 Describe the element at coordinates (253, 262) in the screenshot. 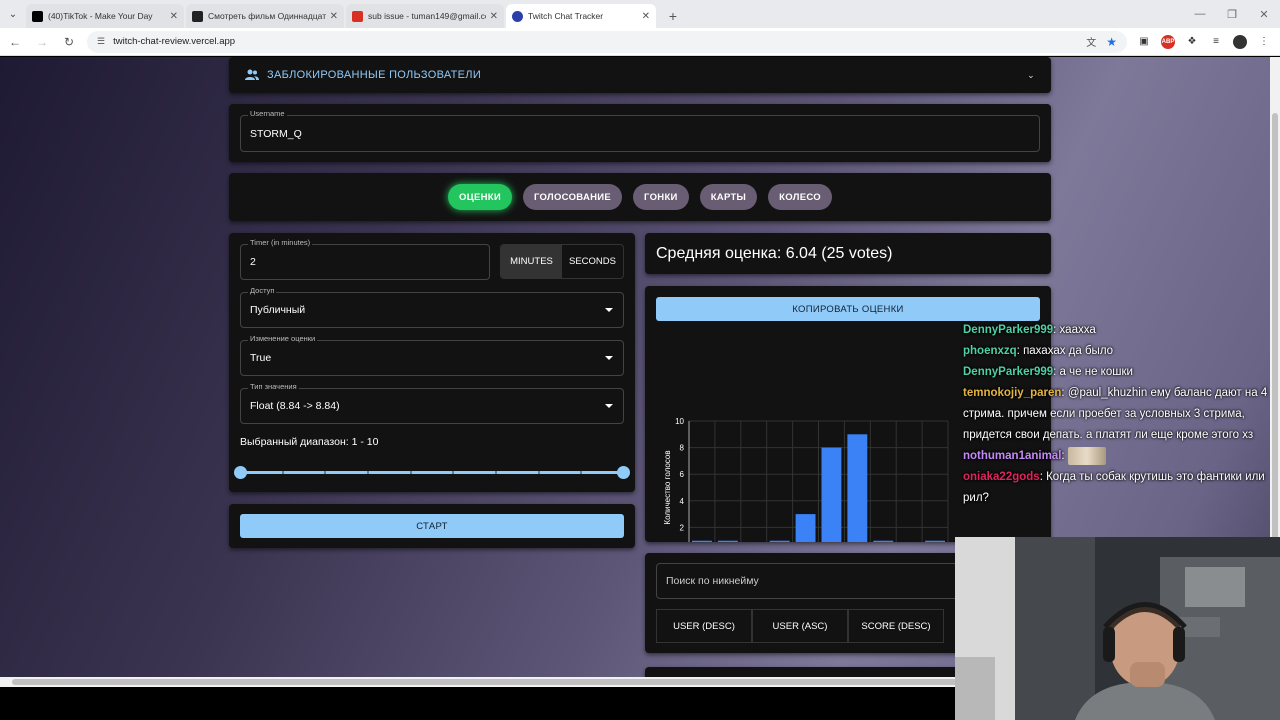

I see `timer-value: 2` at that location.